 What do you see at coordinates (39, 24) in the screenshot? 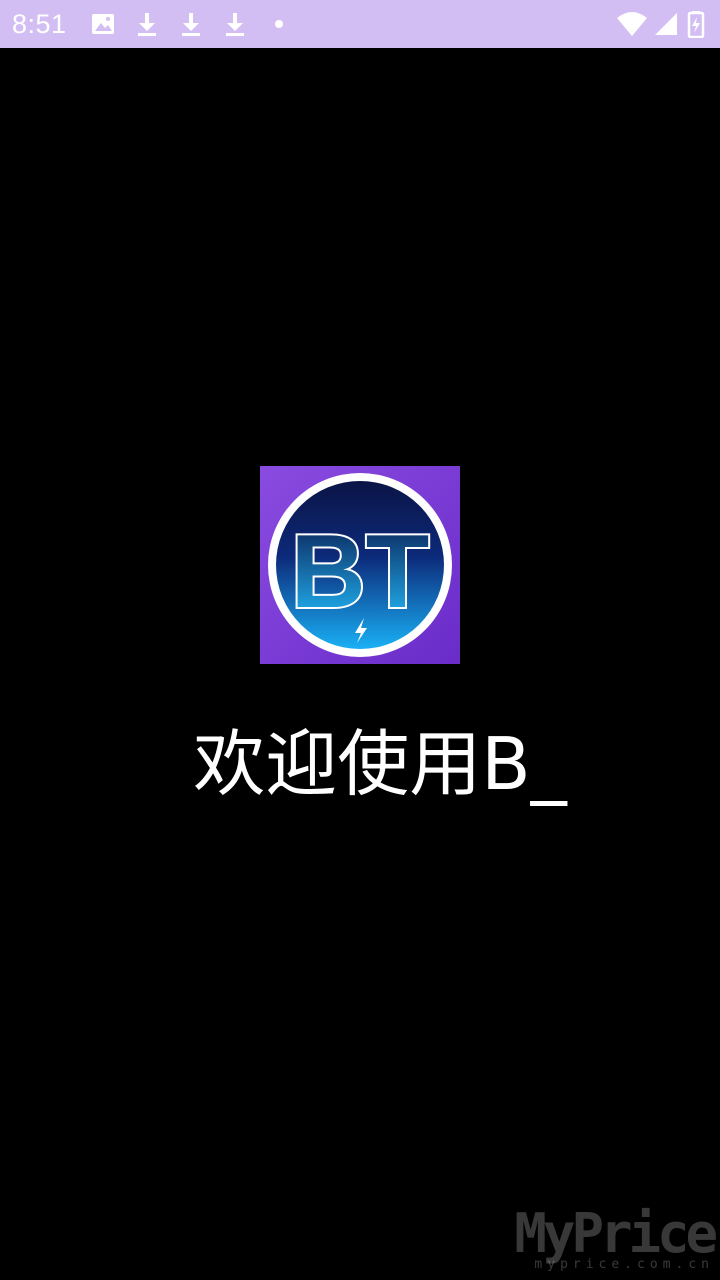
I see `status-time: 8:51` at bounding box center [39, 24].